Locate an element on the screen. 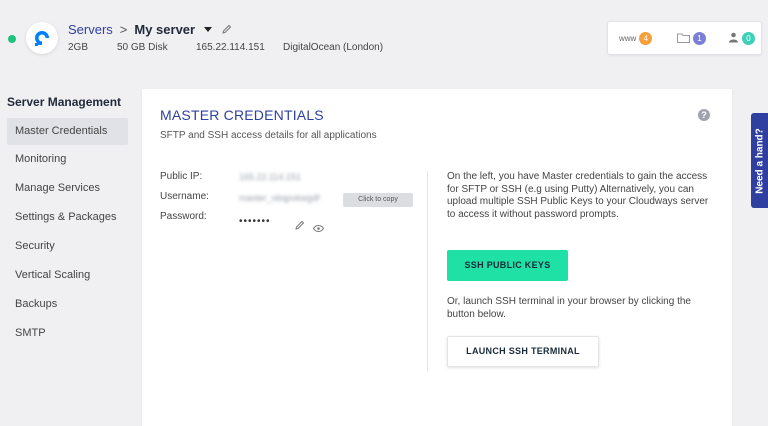 The height and width of the screenshot is (426, 768). sidebar-item-smtp: SMTP is located at coordinates (67, 333).